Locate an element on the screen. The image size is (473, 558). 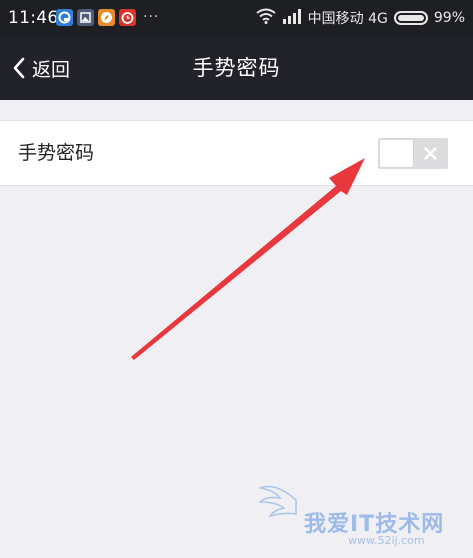
battery-icon is located at coordinates (410, 18).